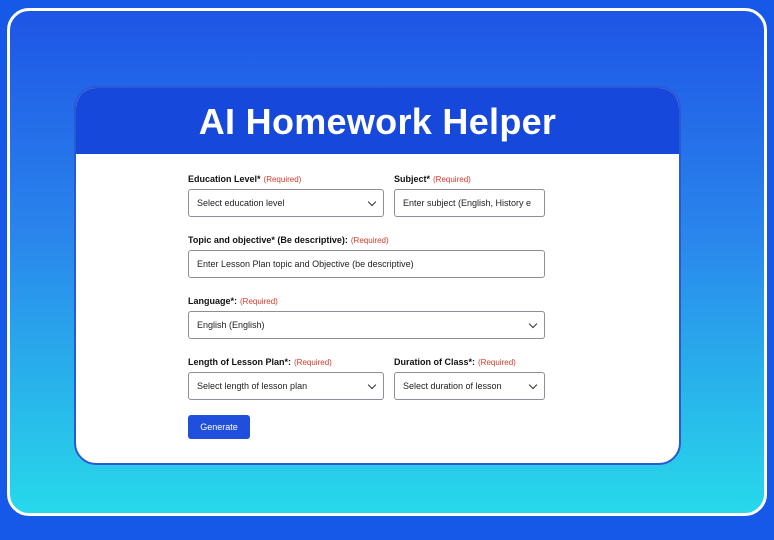 Image resolution: width=774 pixels, height=540 pixels. I want to click on subject-label-text: Subject*, so click(412, 179).